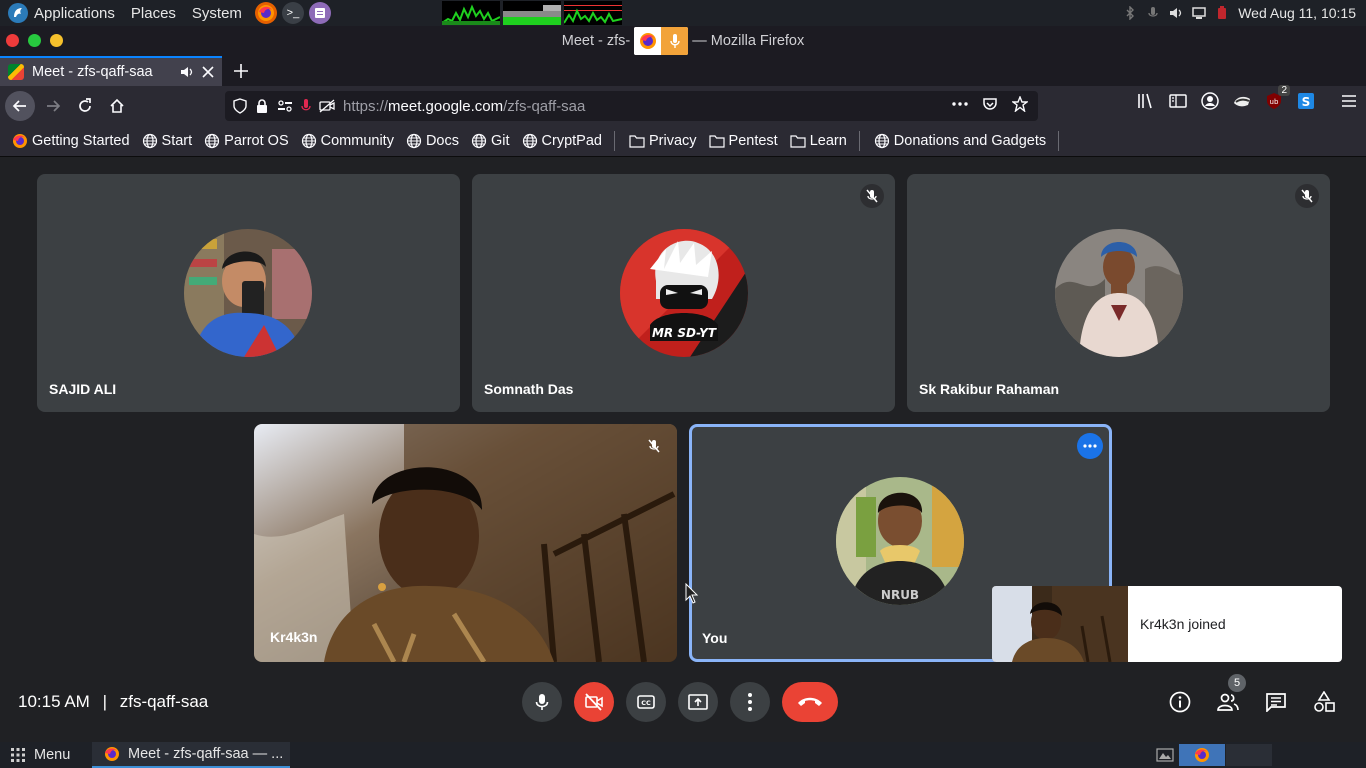  I want to click on applications-menu: Applications, so click(61, 13).